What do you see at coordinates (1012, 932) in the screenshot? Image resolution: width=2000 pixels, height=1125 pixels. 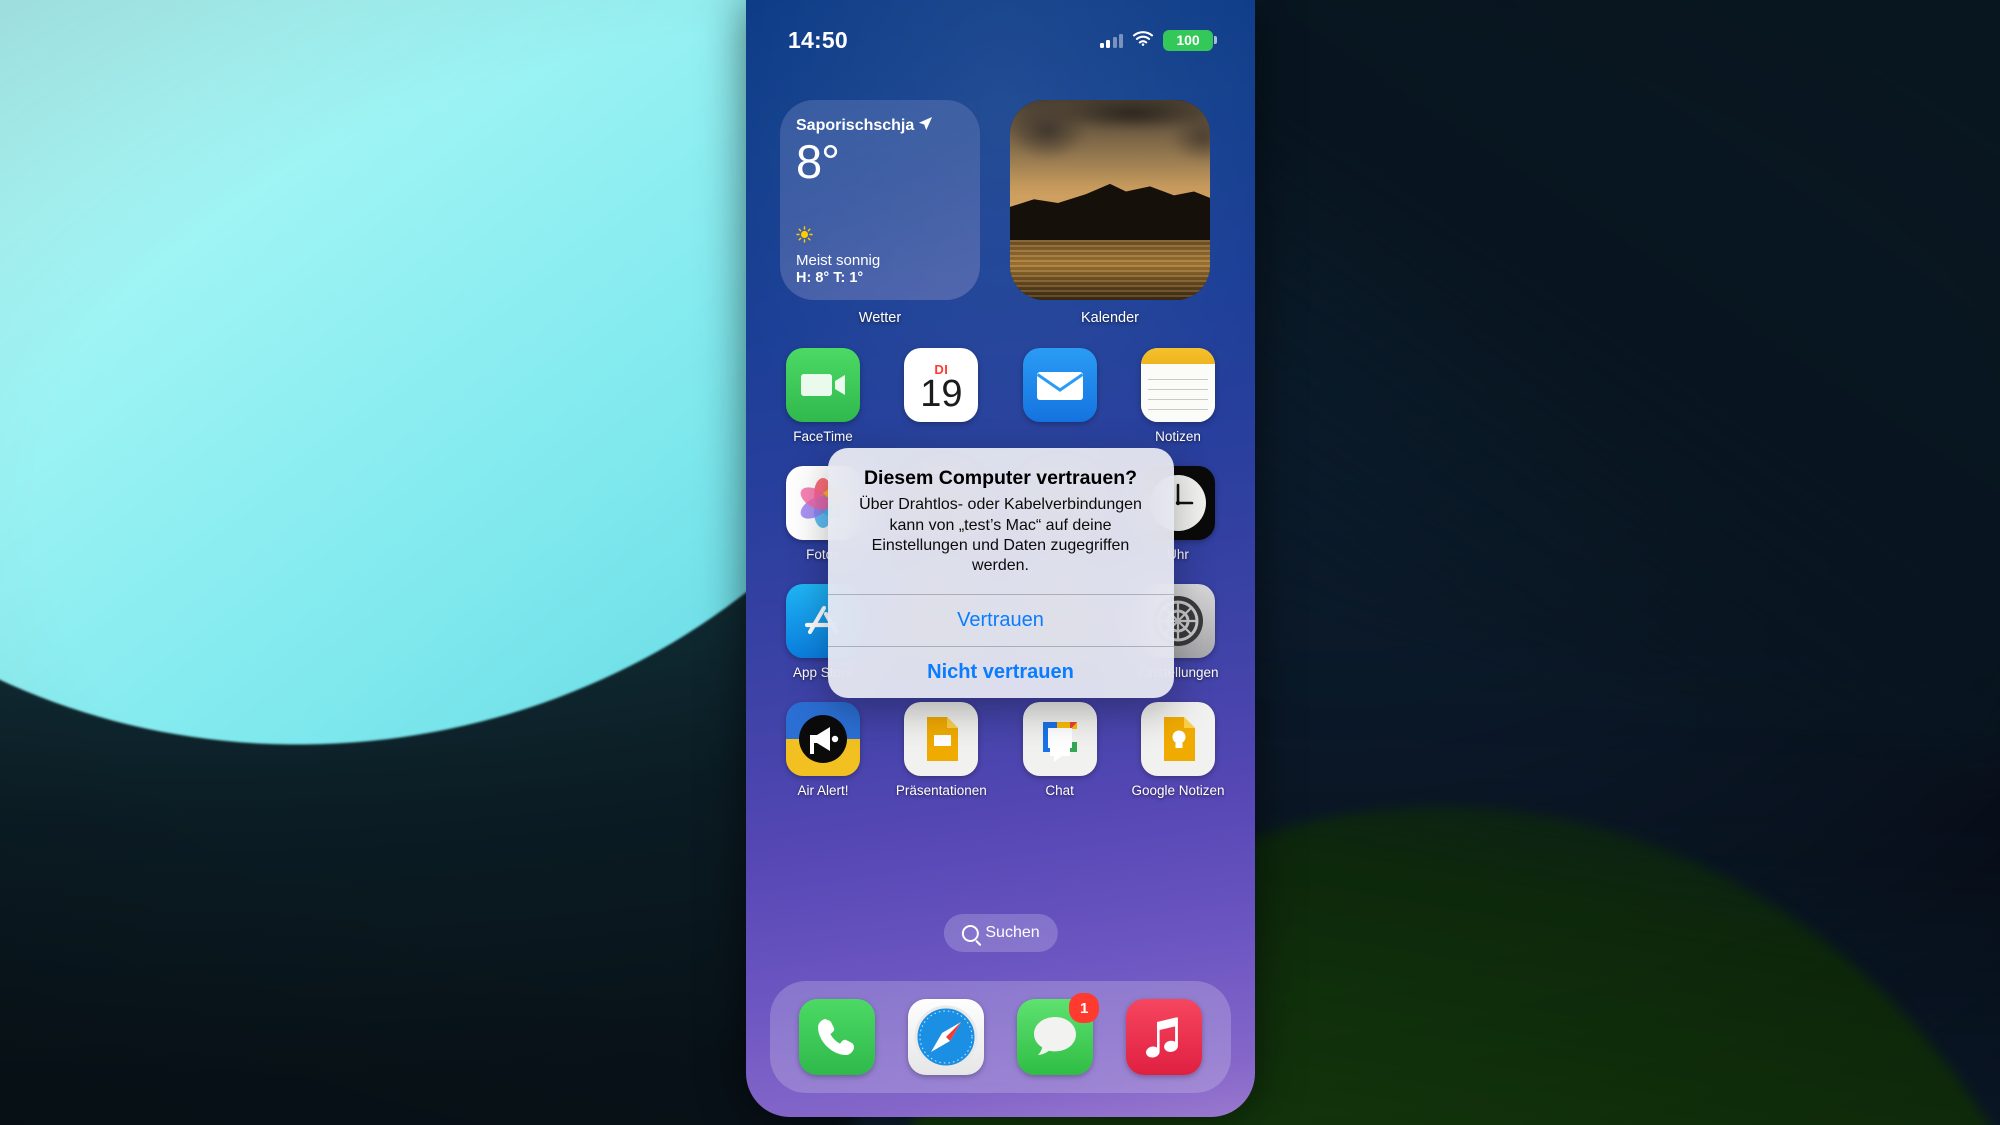 I see `search-label: Suchen` at bounding box center [1012, 932].